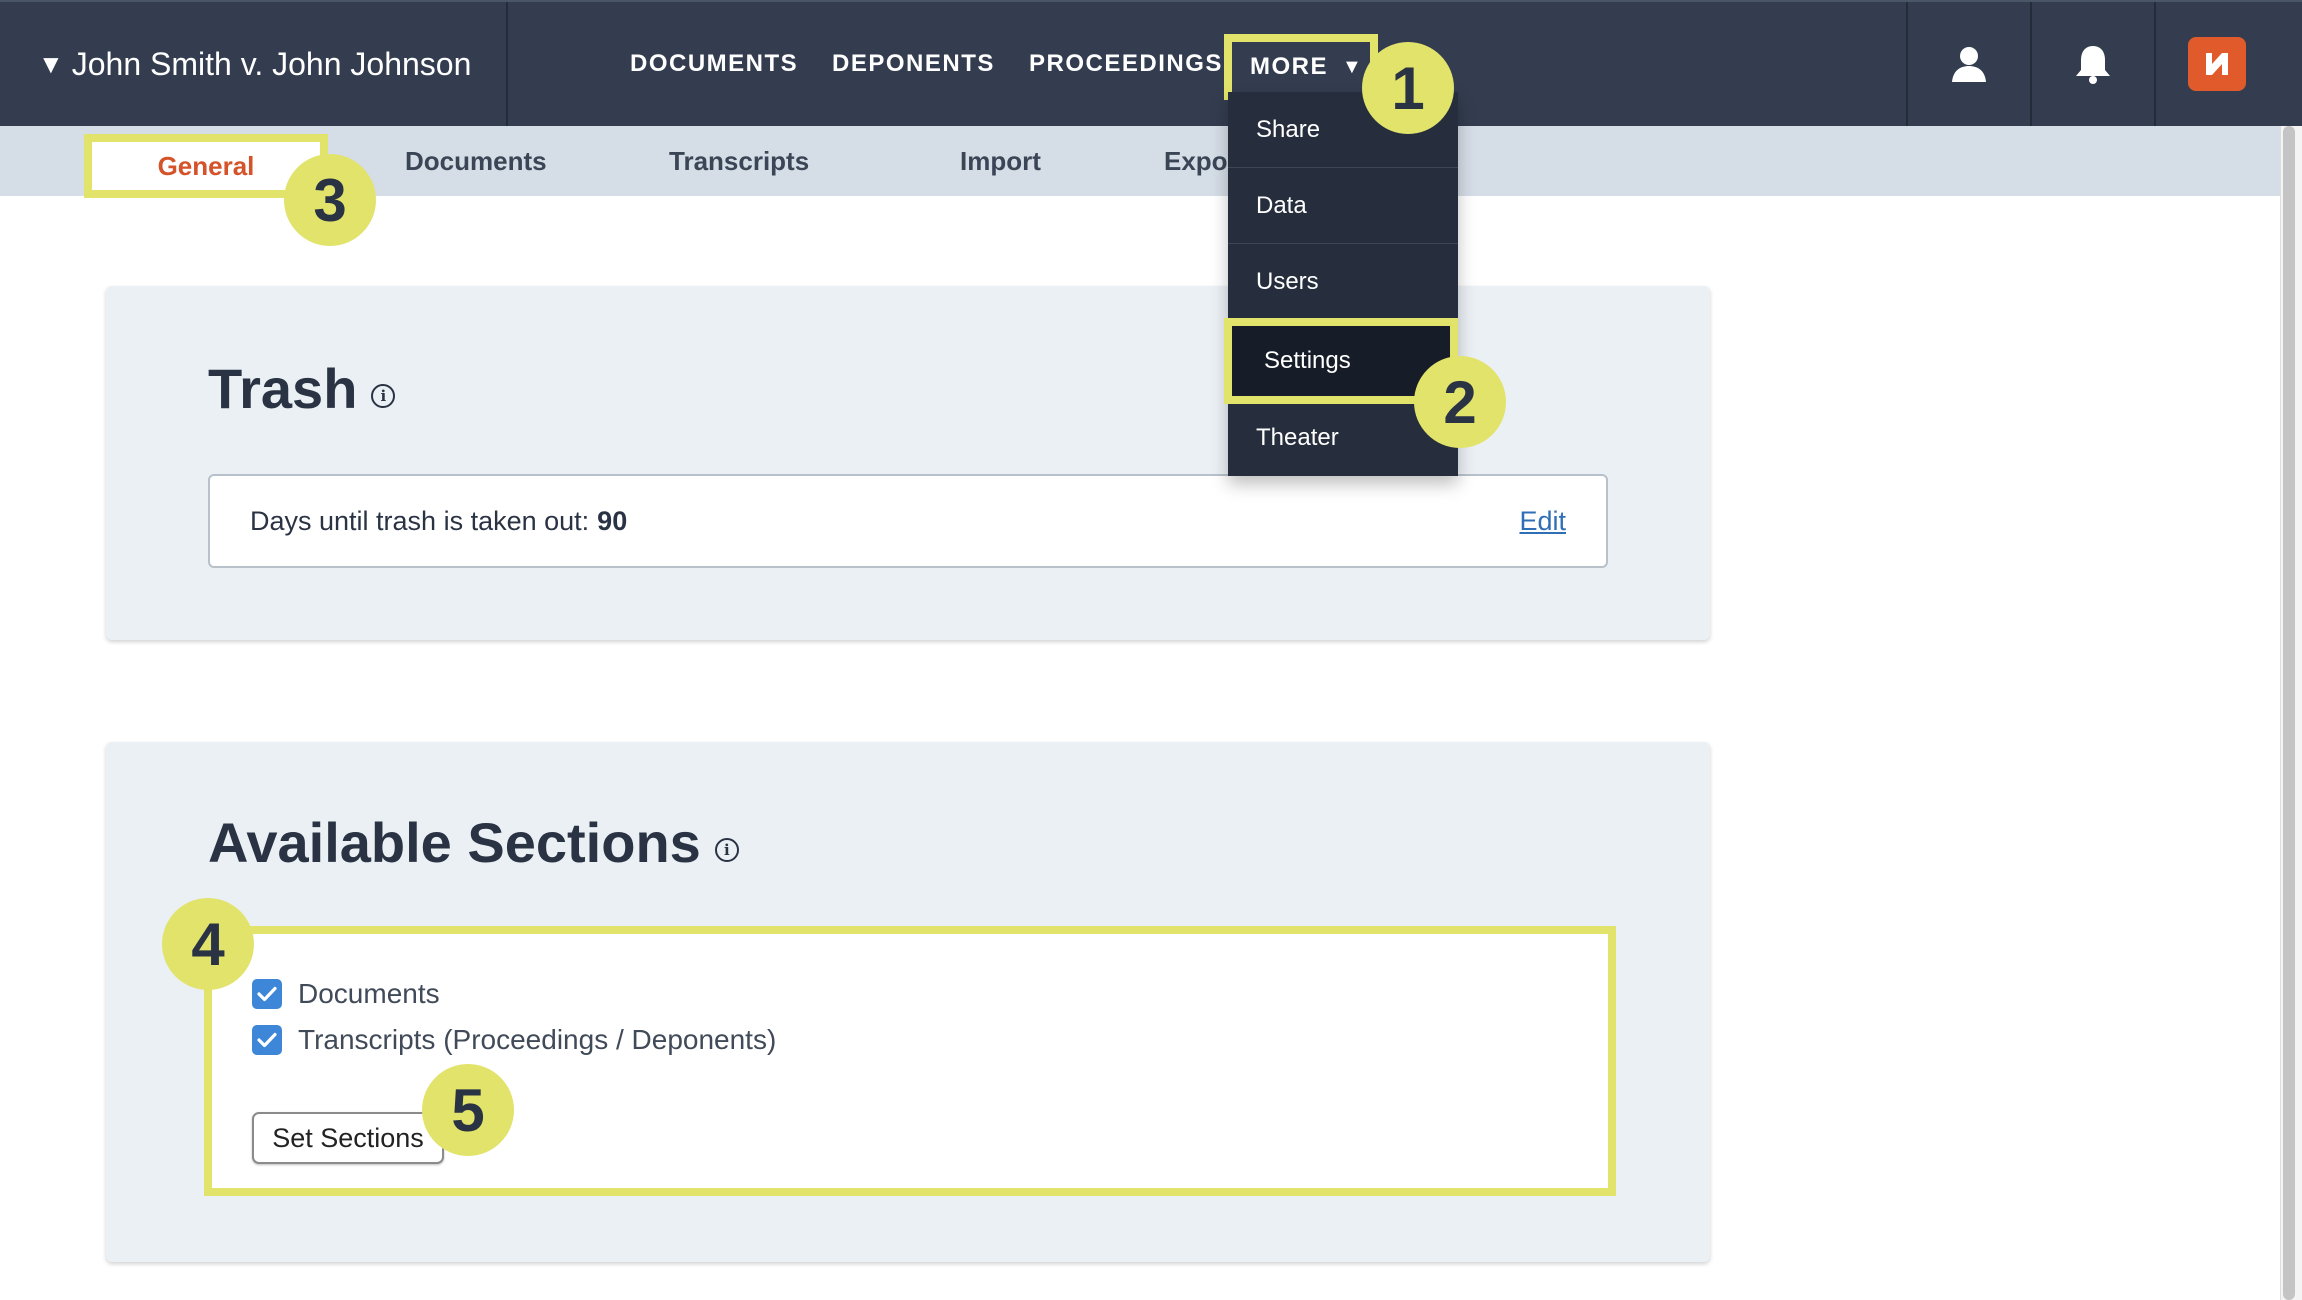 The width and height of the screenshot is (2302, 1300). What do you see at coordinates (2289, 713) in the screenshot?
I see `scrollbar-thumb` at bounding box center [2289, 713].